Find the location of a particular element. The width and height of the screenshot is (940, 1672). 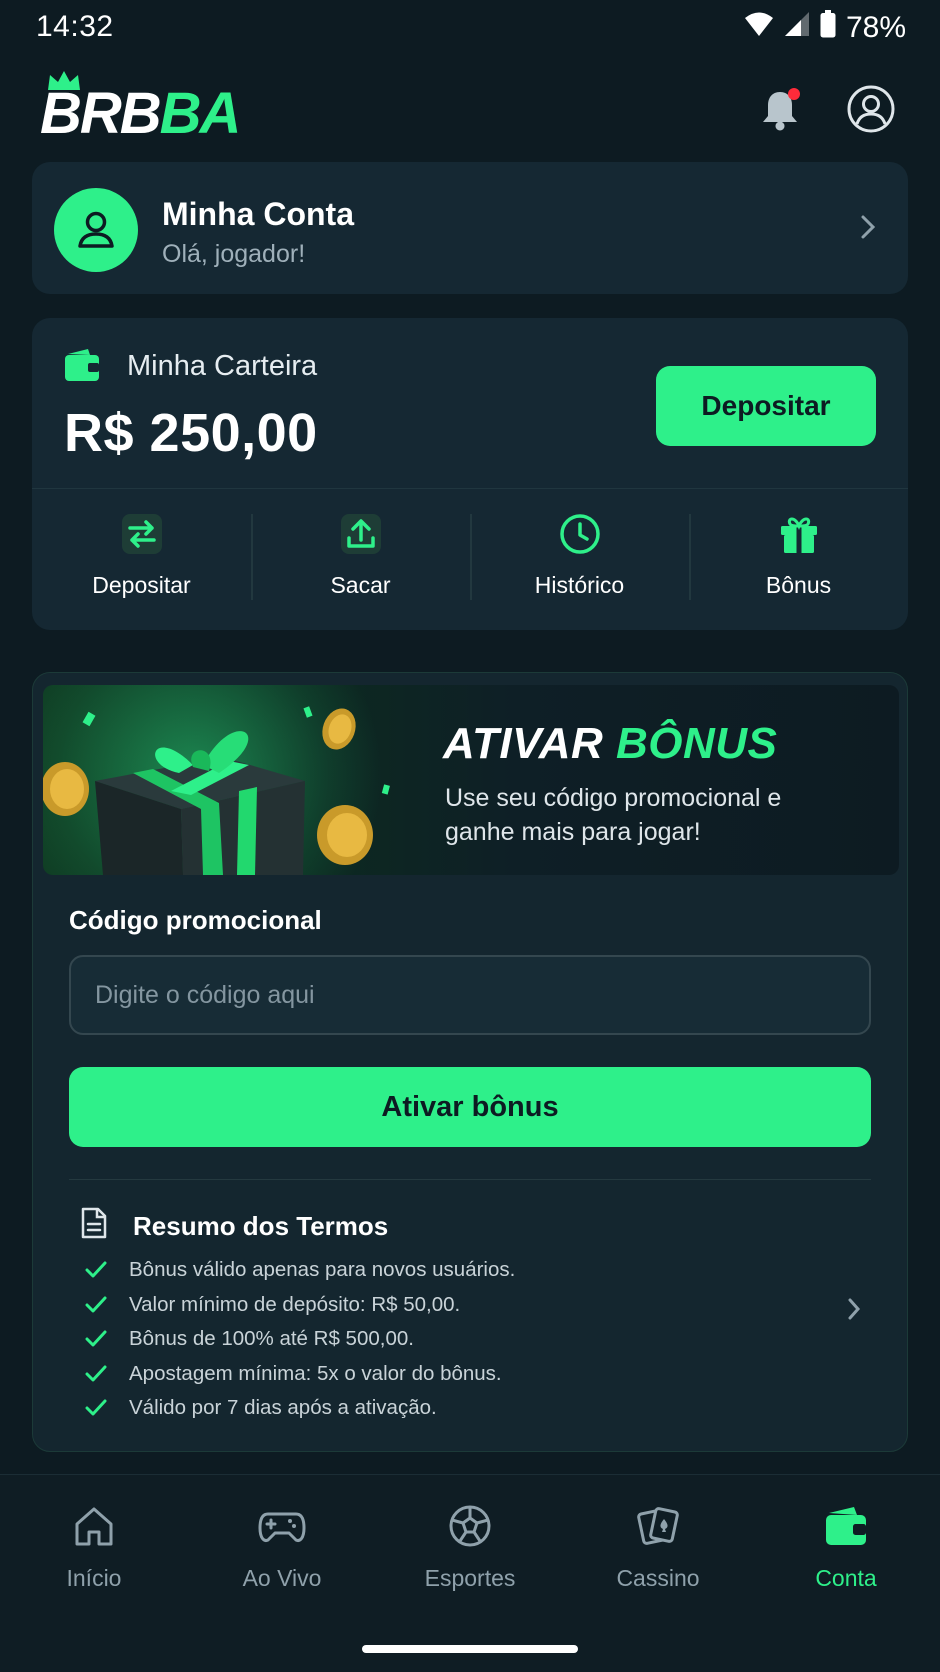

profile-button is located at coordinates (871, 109).